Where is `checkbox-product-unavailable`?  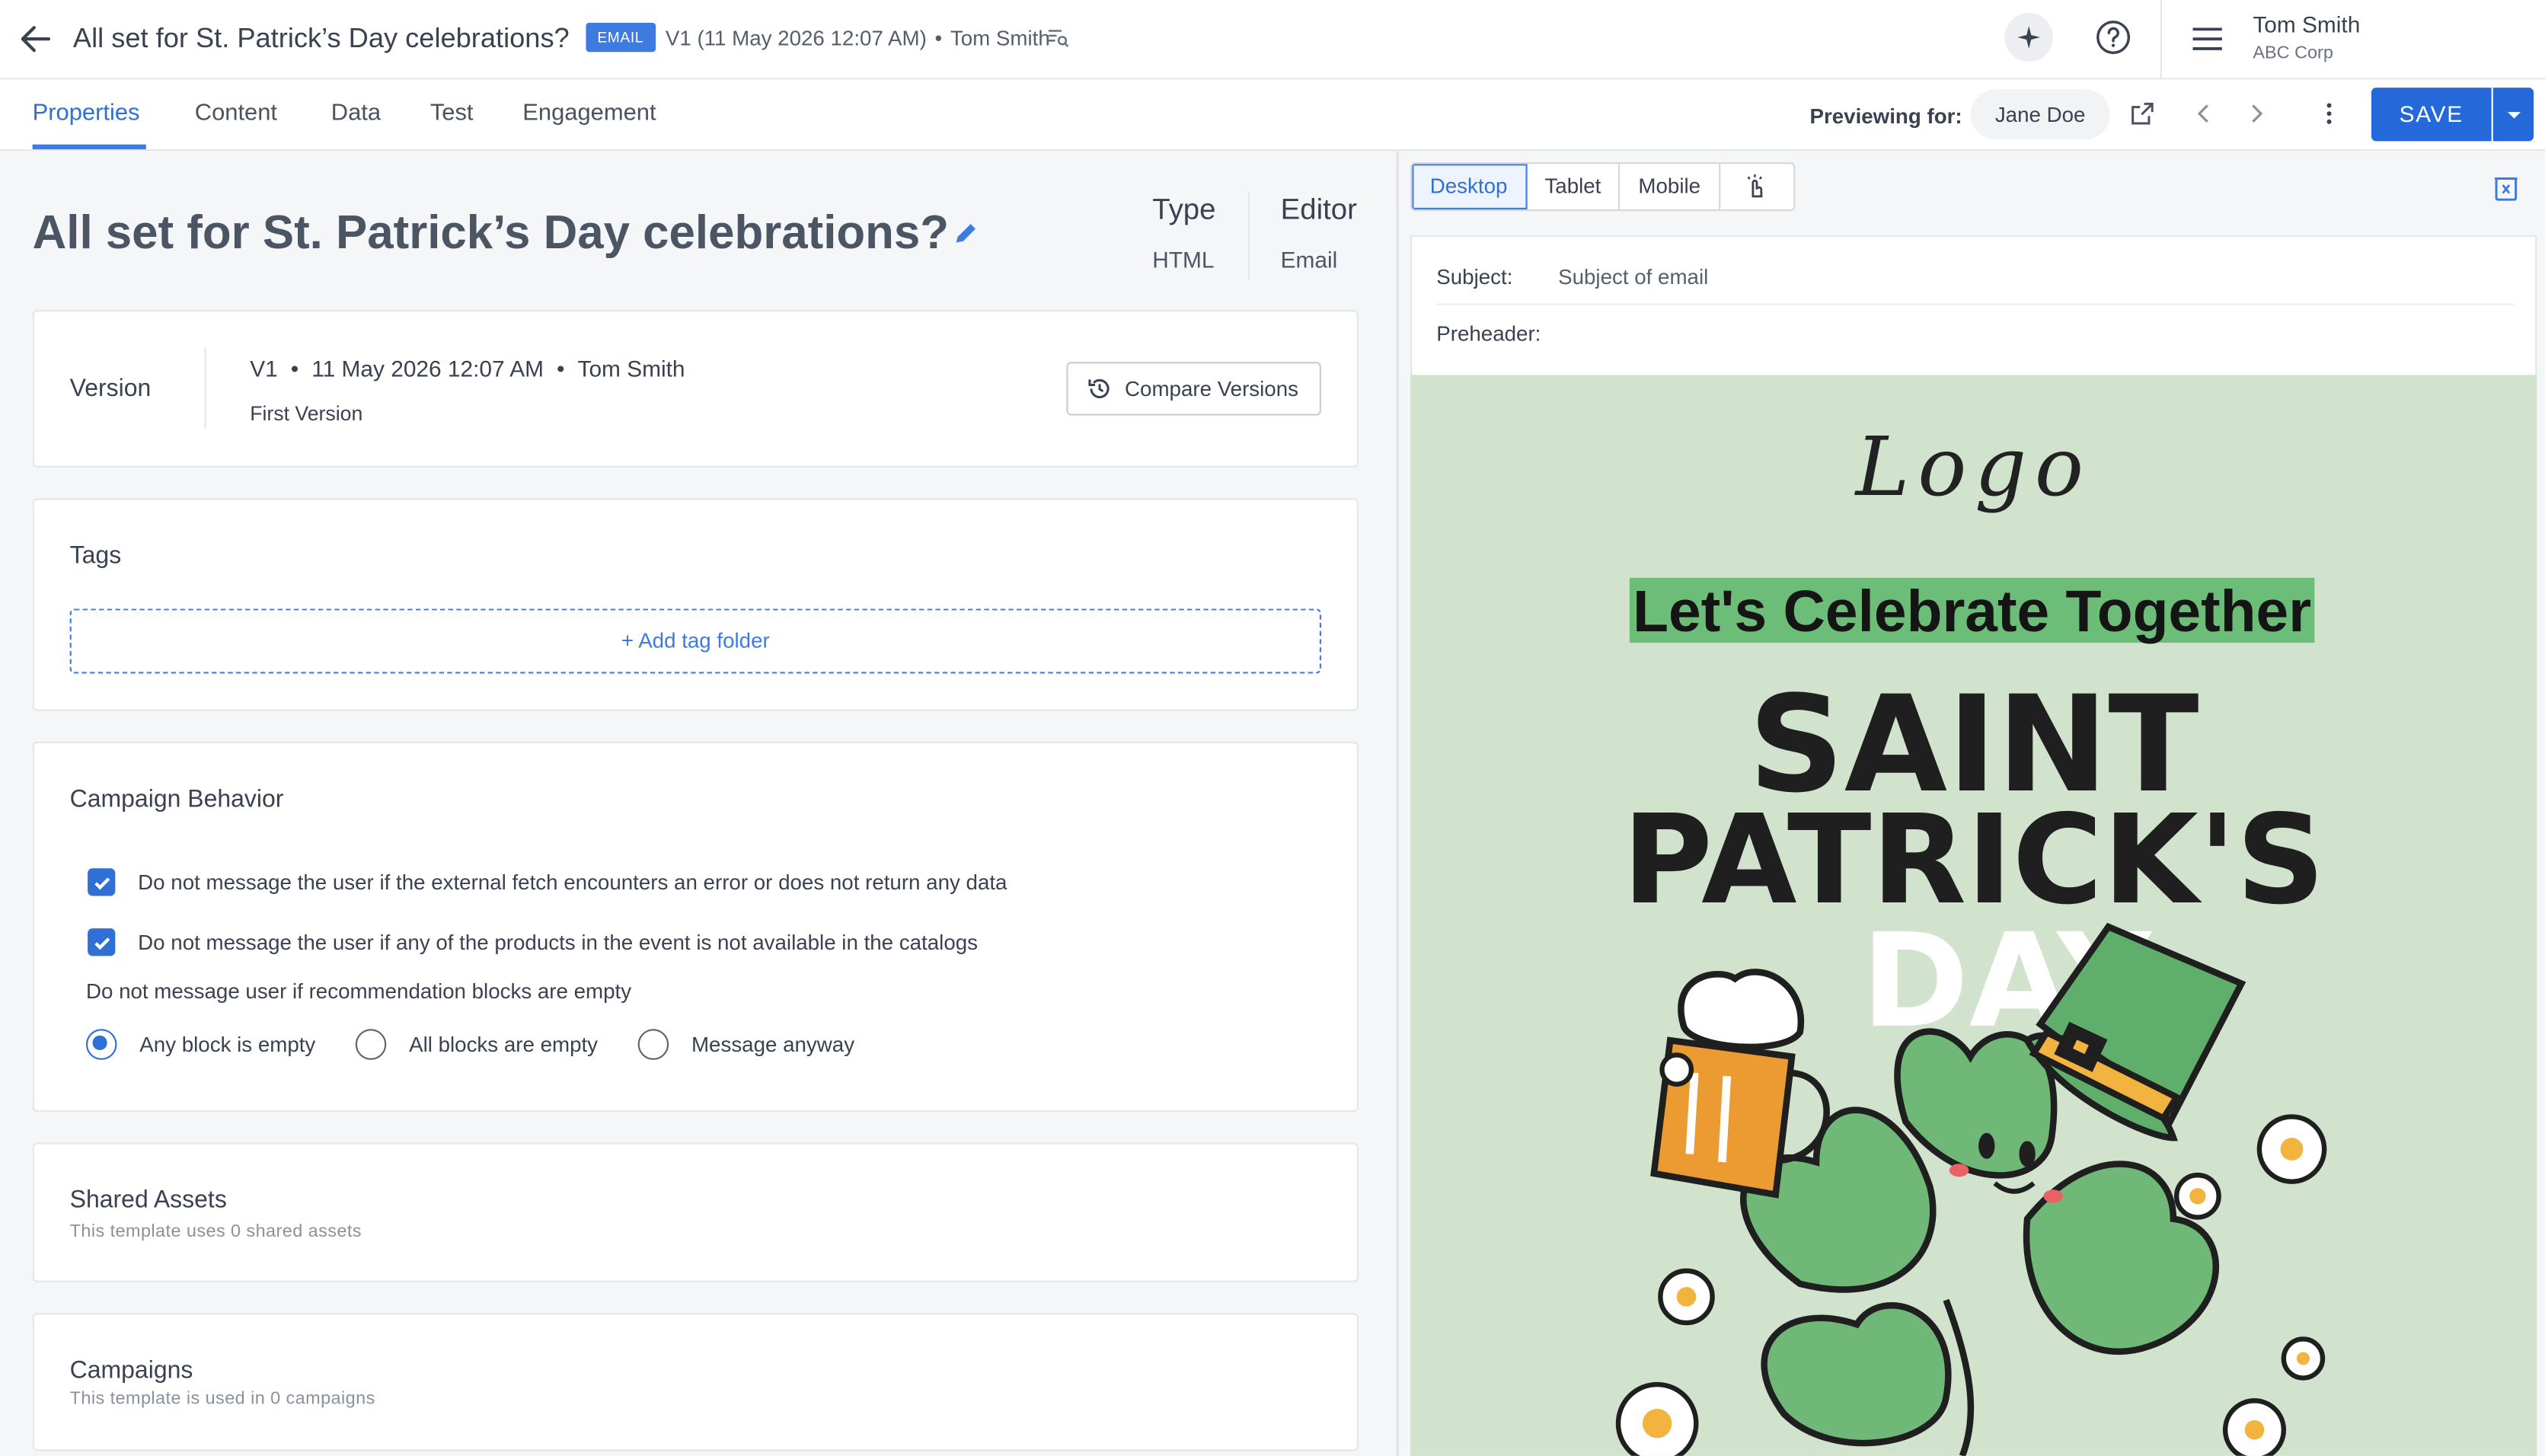 checkbox-product-unavailable is located at coordinates (102, 942).